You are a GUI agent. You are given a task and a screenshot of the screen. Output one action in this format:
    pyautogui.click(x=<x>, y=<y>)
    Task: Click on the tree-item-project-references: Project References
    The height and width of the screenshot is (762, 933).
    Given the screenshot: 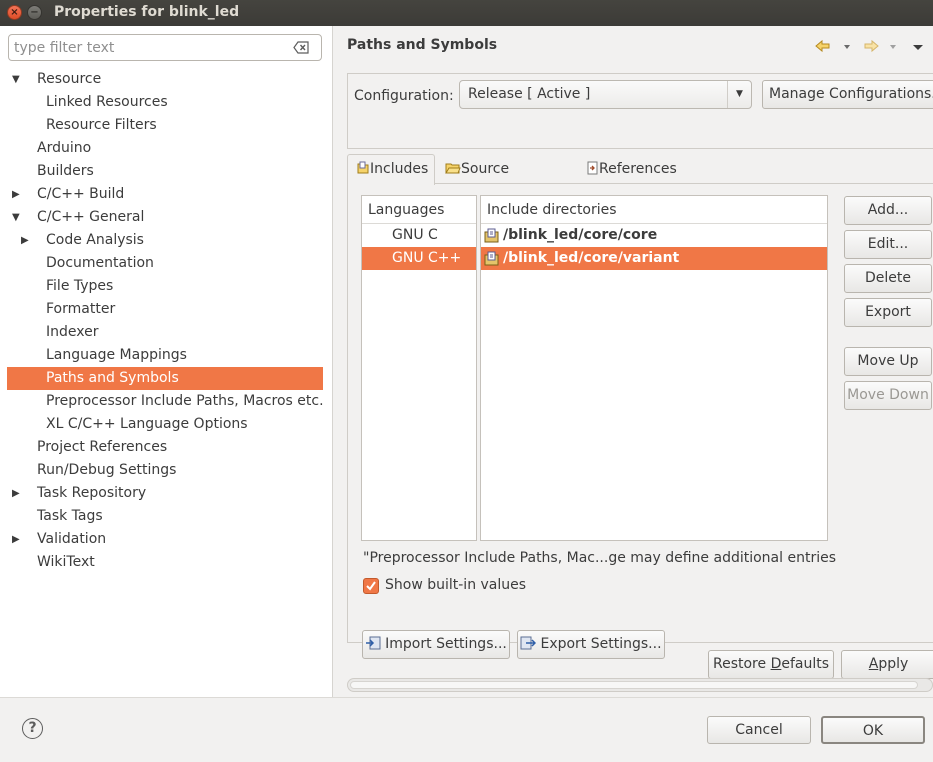 What is the action you would take?
    pyautogui.click(x=165, y=447)
    